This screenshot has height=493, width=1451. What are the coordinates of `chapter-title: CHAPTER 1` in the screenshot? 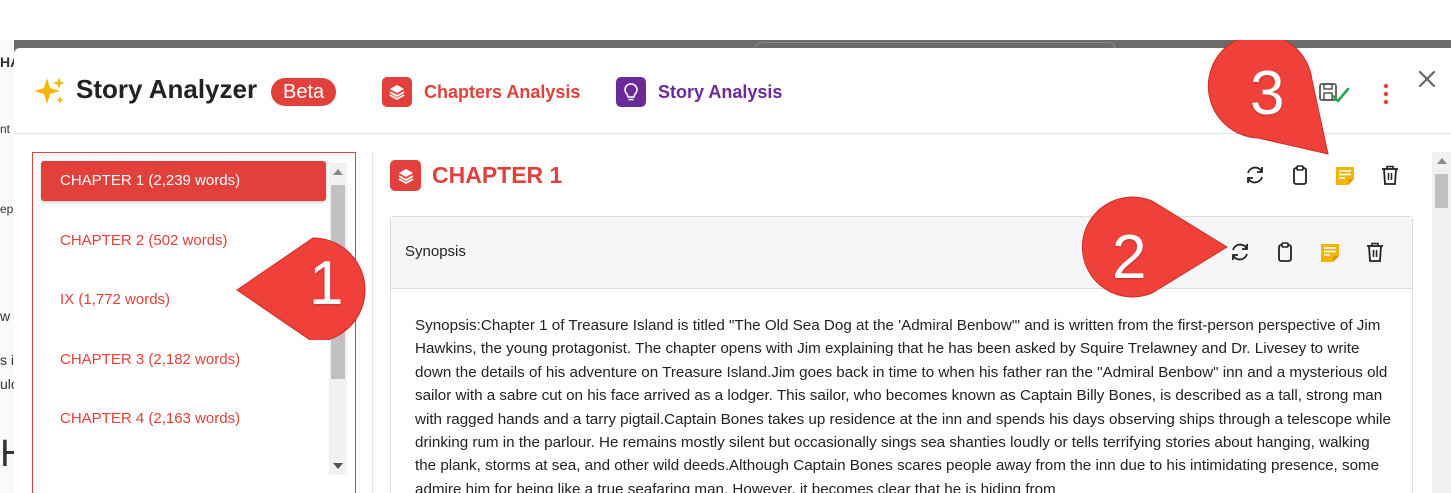 It's located at (497, 175).